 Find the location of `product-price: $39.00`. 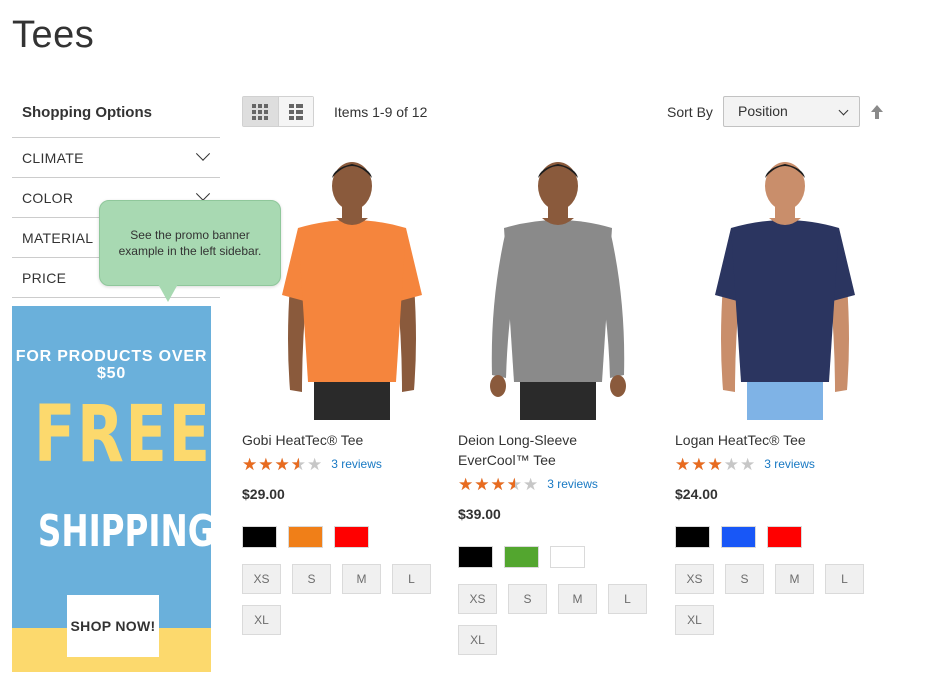

product-price: $39.00 is located at coordinates (479, 514).